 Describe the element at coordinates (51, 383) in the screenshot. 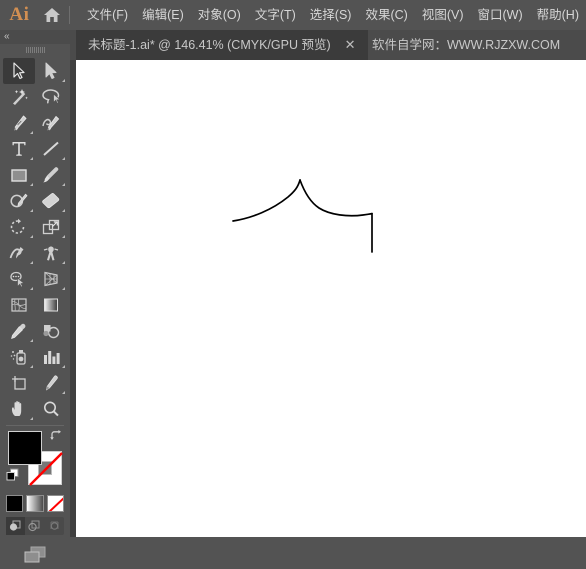

I see `slice-tool` at that location.